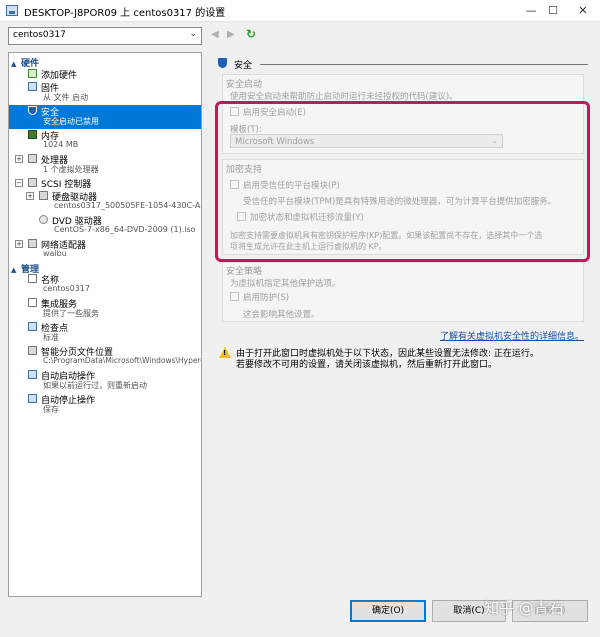 The width and height of the screenshot is (600, 637). Describe the element at coordinates (225, 352) in the screenshot. I see `warning-icon: !` at that location.